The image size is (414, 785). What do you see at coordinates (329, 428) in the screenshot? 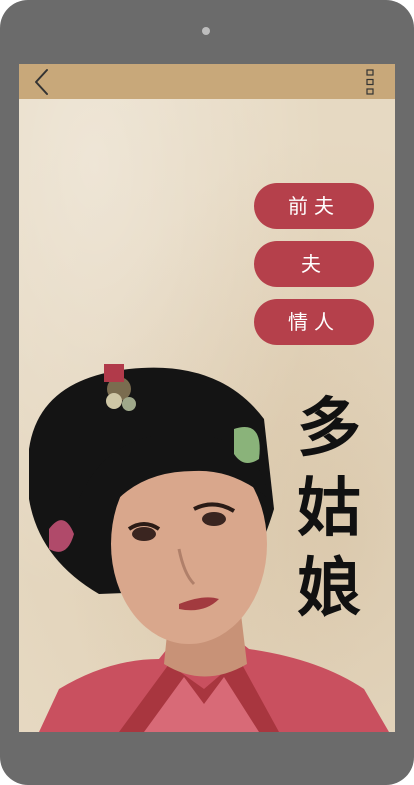
I see `title-char: 多` at bounding box center [329, 428].